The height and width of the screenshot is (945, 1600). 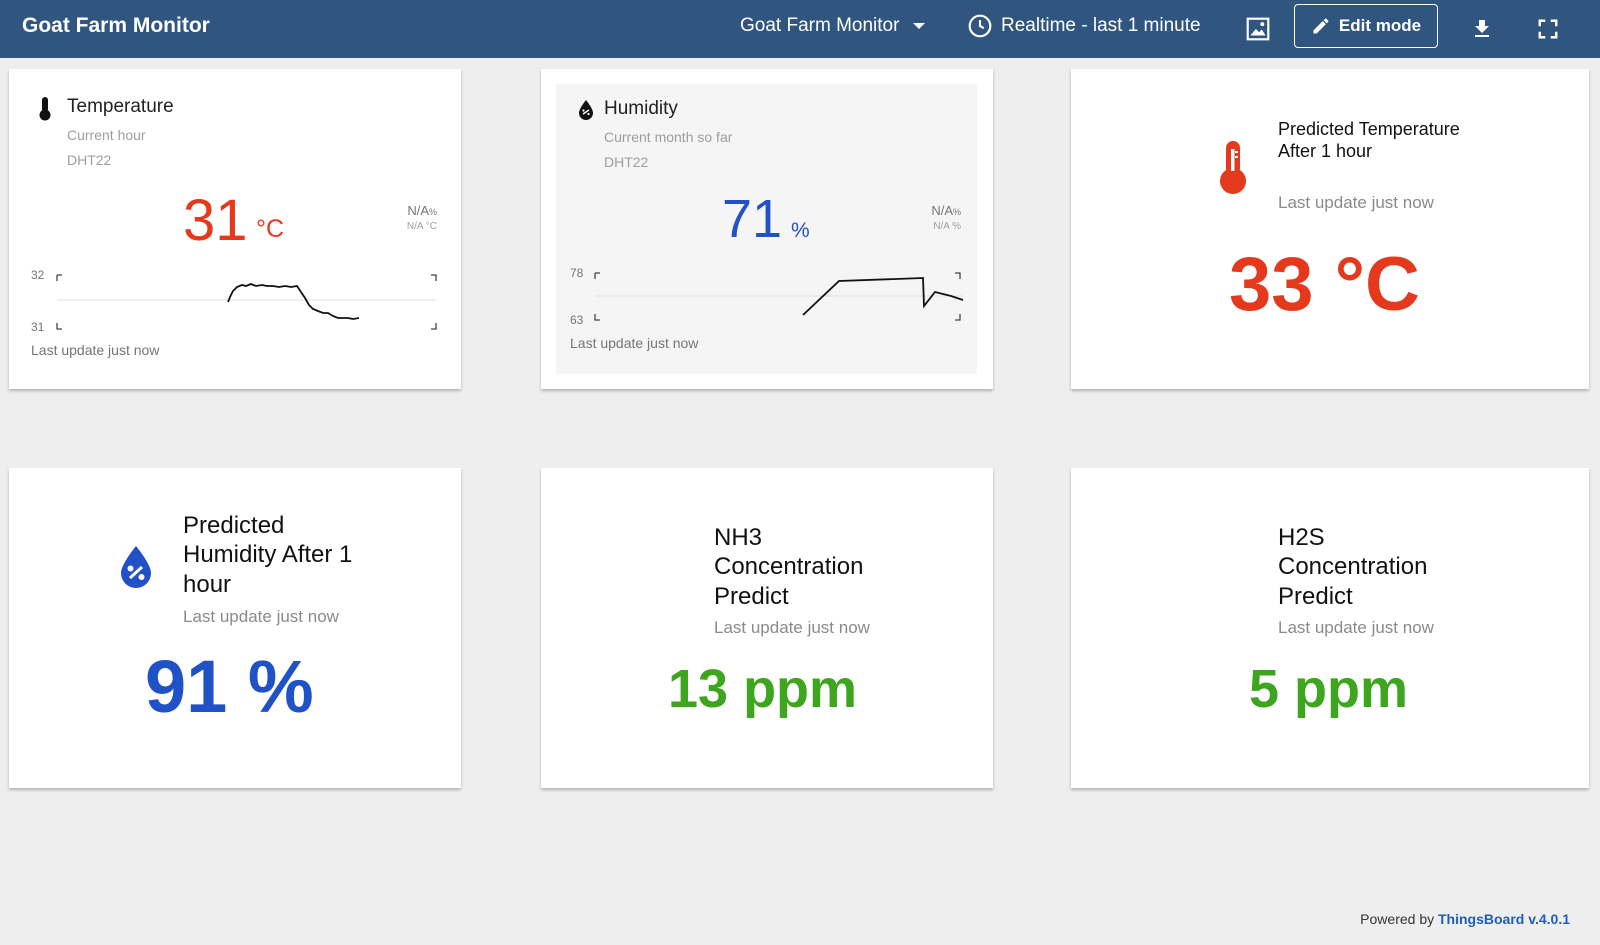 I want to click on clock-icon, so click(x=980, y=26).